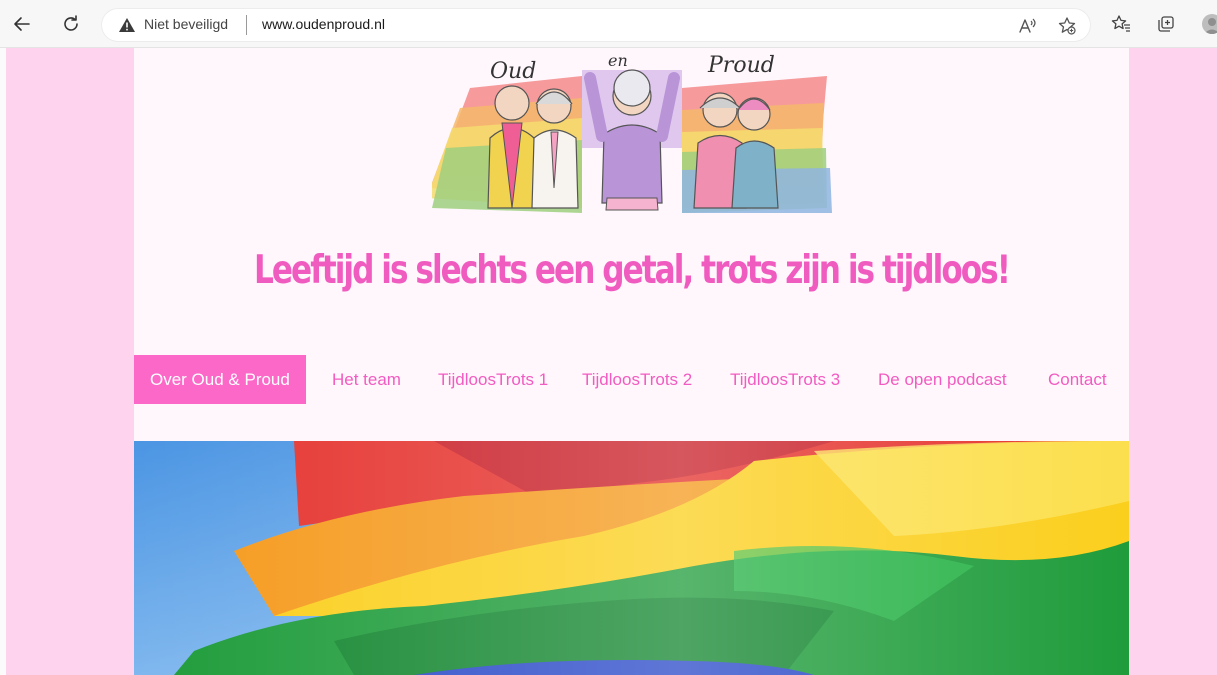  Describe the element at coordinates (1121, 24) in the screenshot. I see `favorites-icon` at that location.